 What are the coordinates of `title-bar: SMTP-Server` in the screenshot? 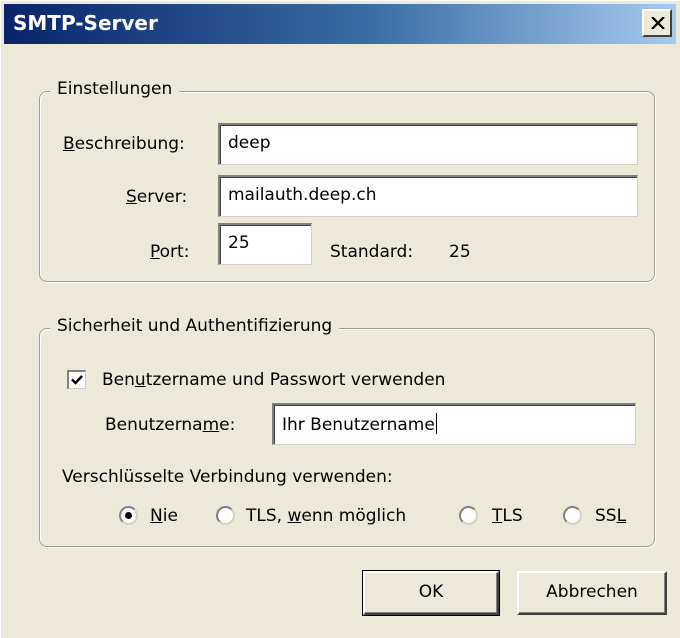 It's located at (340, 24).